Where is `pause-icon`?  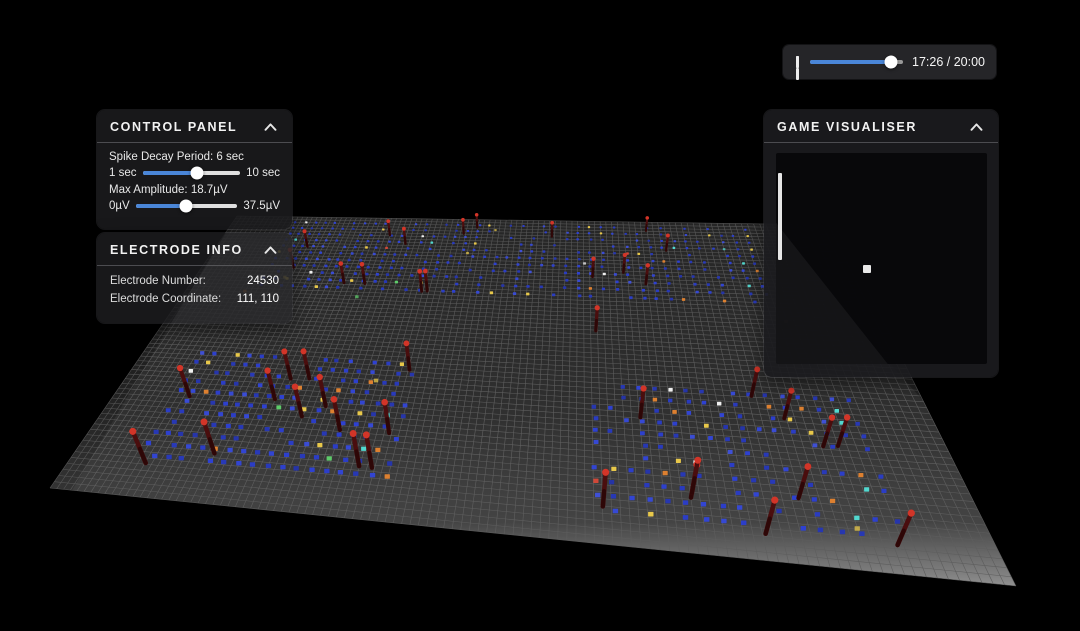 pause-icon is located at coordinates (797, 68).